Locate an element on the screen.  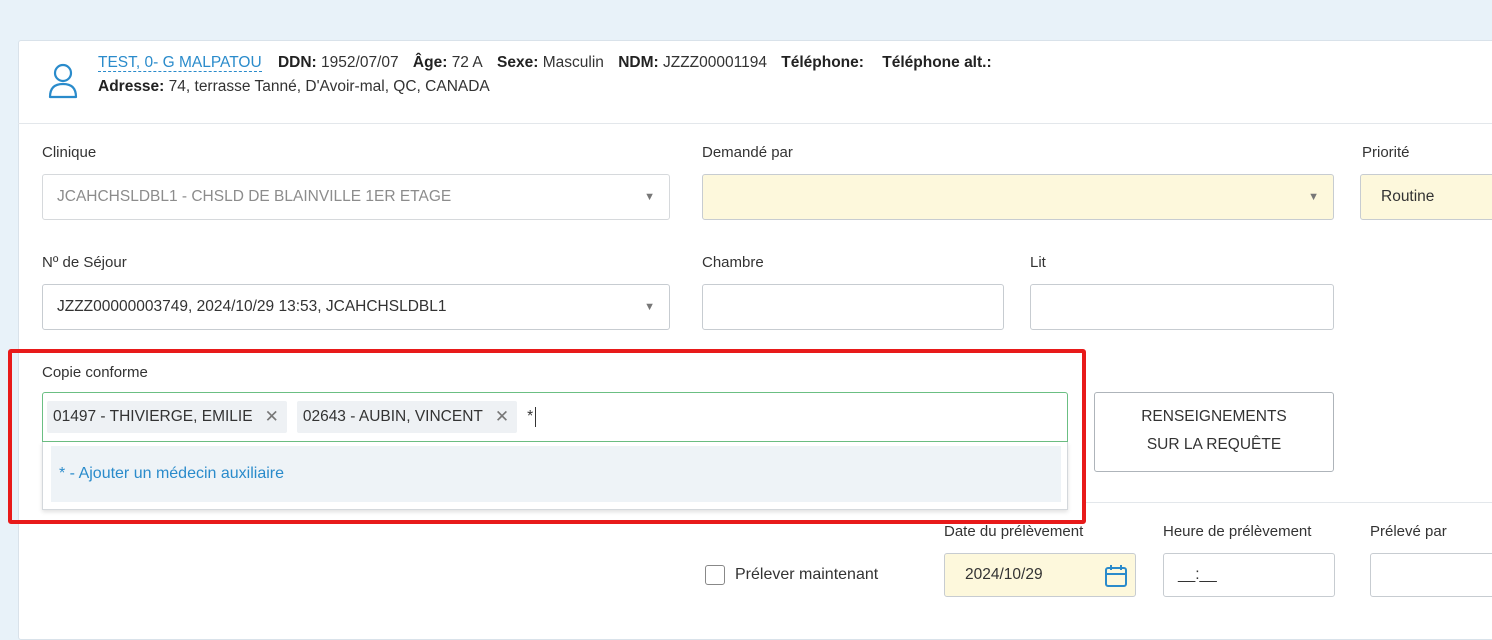
date-prelevement-label: Date du prélèvement is located at coordinates (1014, 531).